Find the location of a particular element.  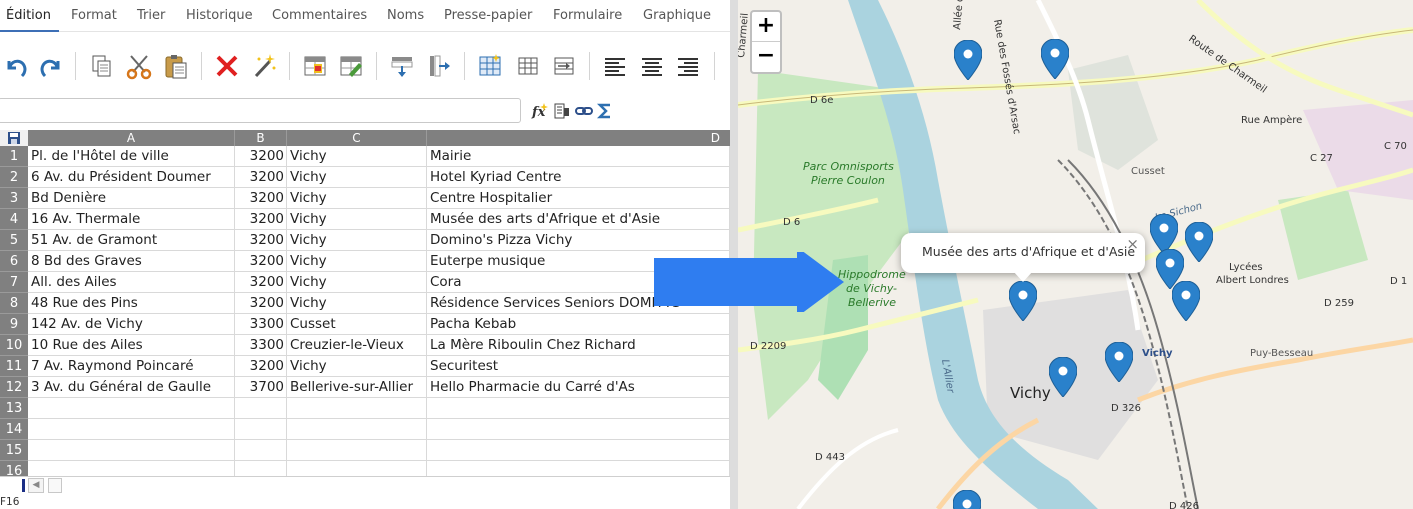

row-header: 15 is located at coordinates (14, 450).